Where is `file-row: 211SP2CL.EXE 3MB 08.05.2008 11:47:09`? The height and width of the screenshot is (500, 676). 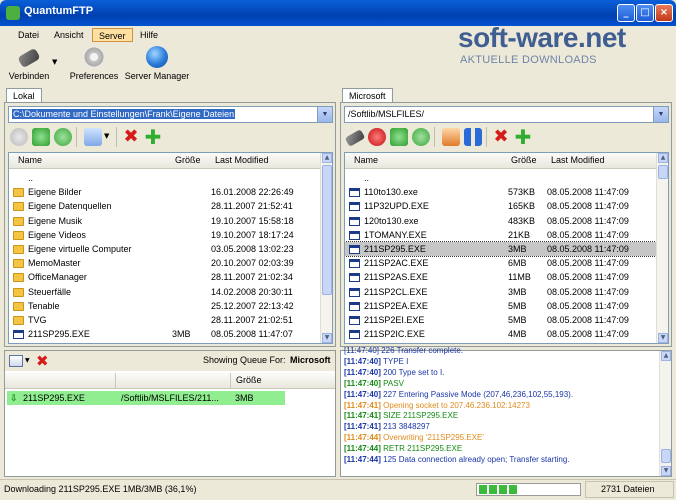
file-row: 211SP2CL.EXE 3MB 08.05.2008 11:47:09 is located at coordinates (500, 292).